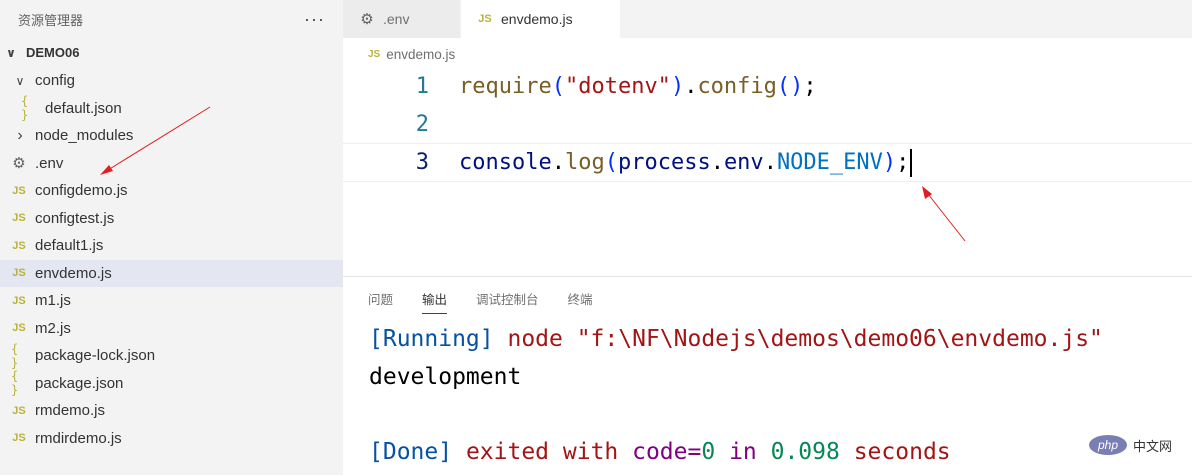 This screenshot has width=1192, height=476. I want to click on code-text: console.log(process.env.NODE_ENV);, so click(686, 162).